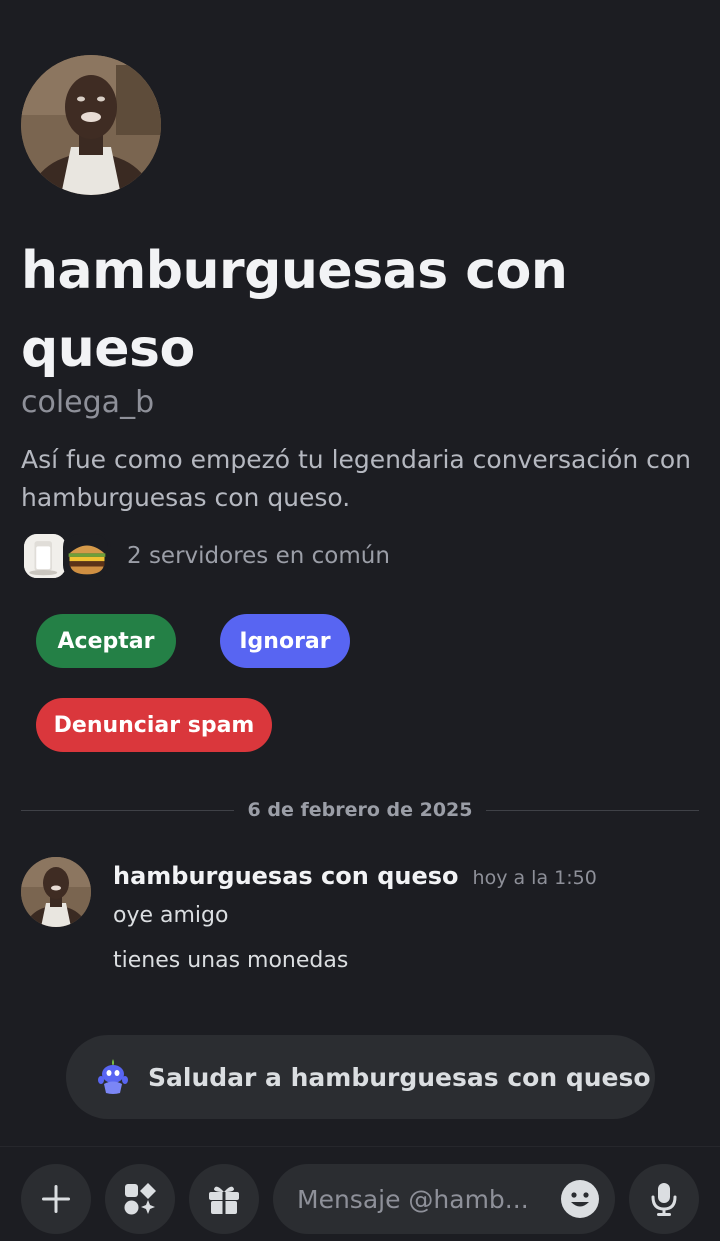  I want to click on ignore-button: Ignorar, so click(285, 641).